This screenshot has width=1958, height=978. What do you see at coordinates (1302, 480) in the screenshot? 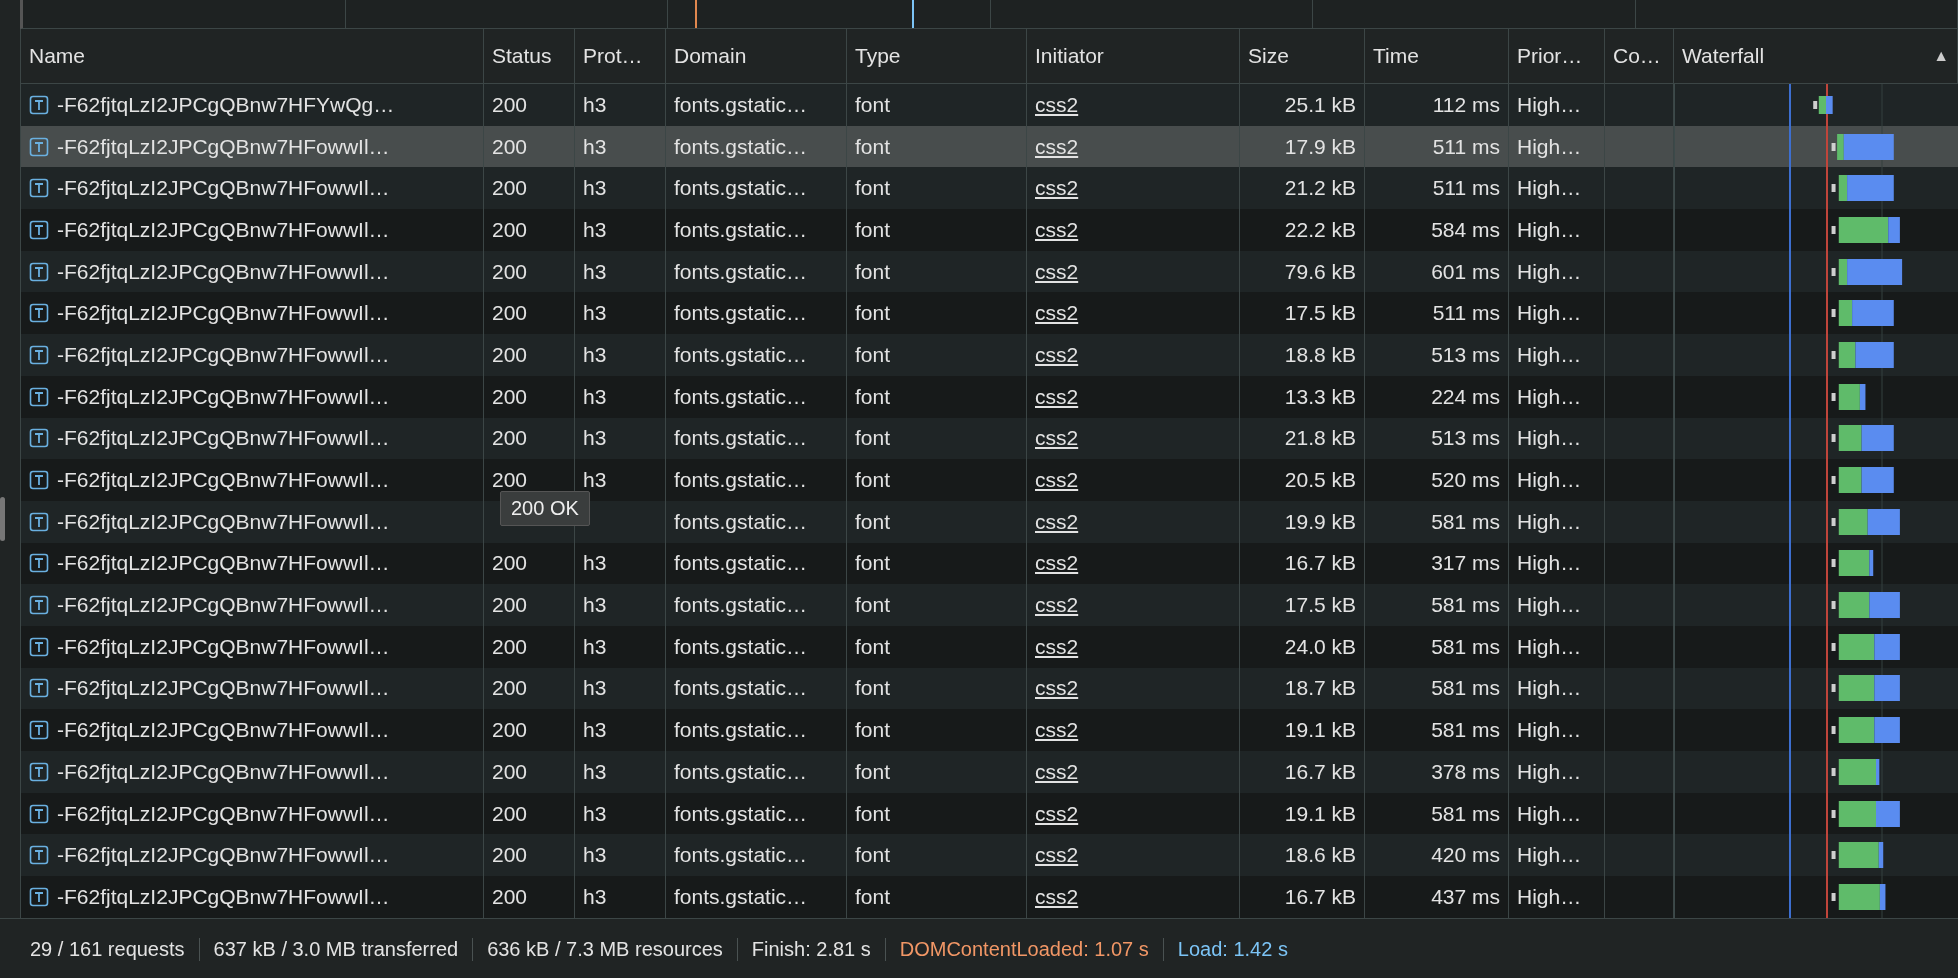
I see `table-cell: 20.5 kB` at bounding box center [1302, 480].